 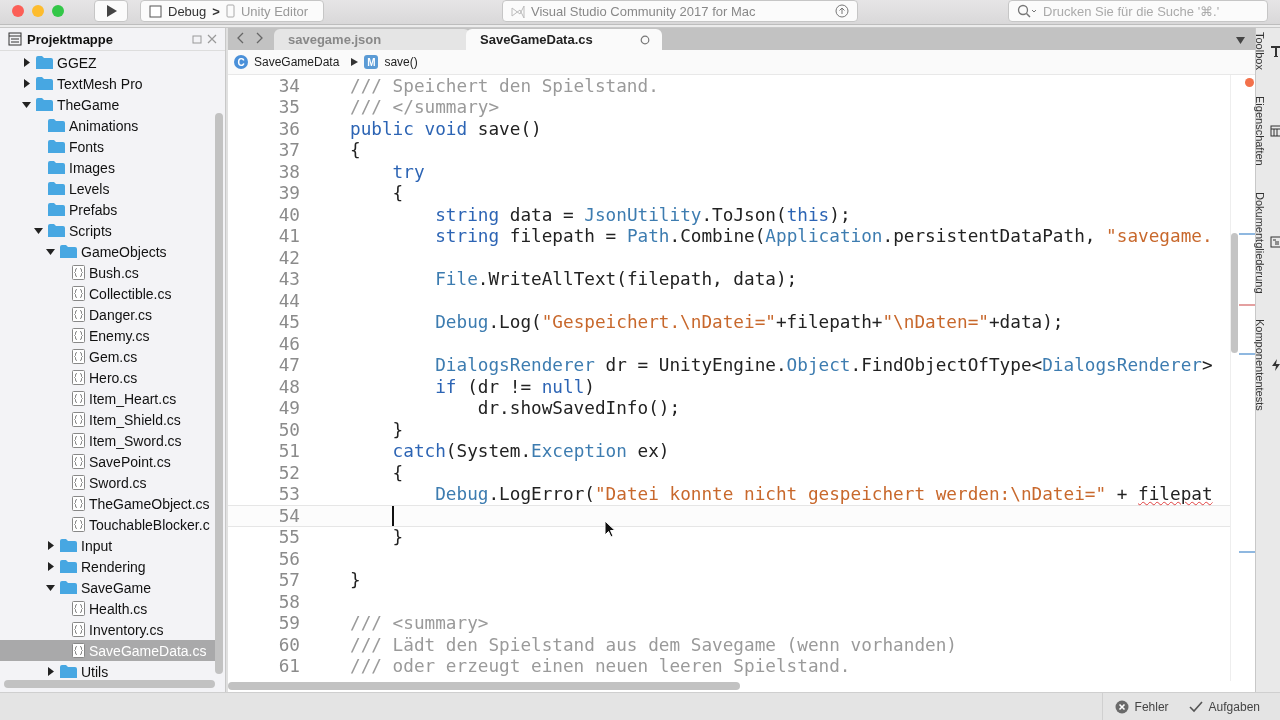 I want to click on tree-item: Animations, so click(x=107, y=125).